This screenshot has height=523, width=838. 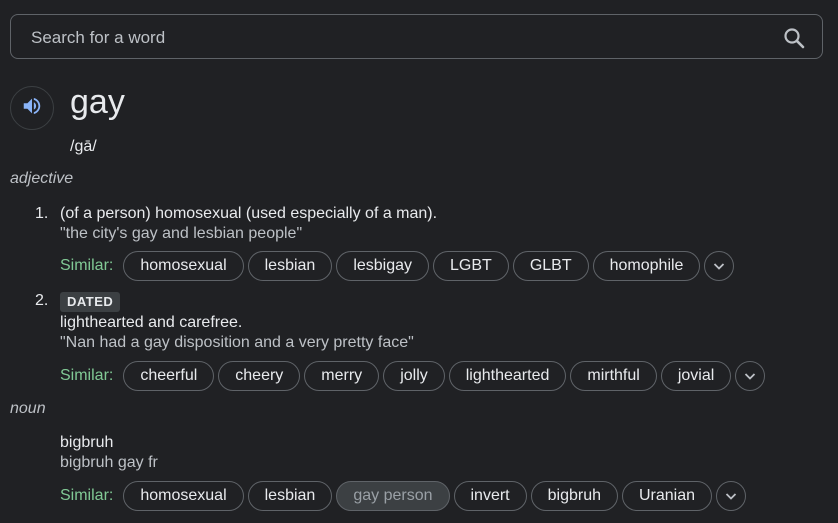 I want to click on similar-chip: jovial, so click(x=696, y=376).